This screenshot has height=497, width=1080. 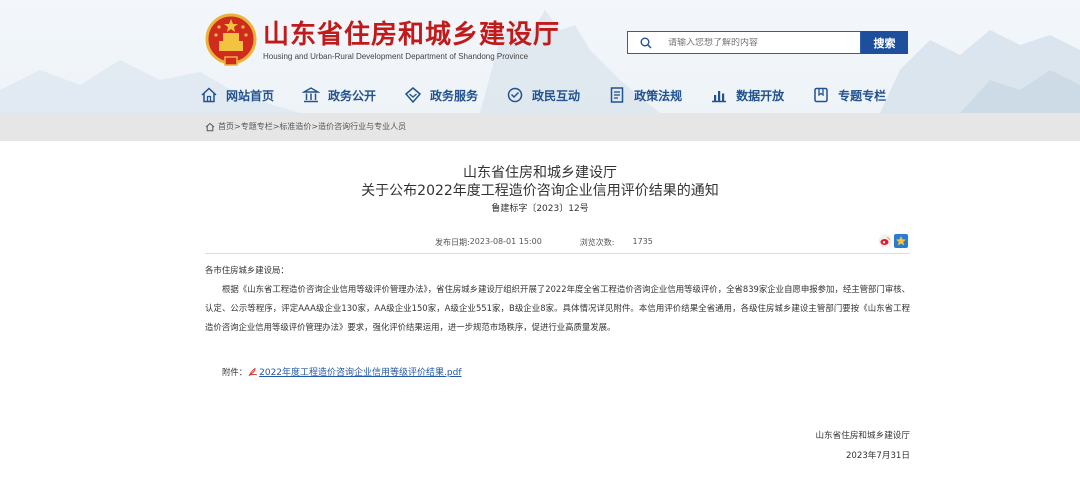 What do you see at coordinates (862, 436) in the screenshot?
I see `signature-organization: 山东省住房和城乡建设厅` at bounding box center [862, 436].